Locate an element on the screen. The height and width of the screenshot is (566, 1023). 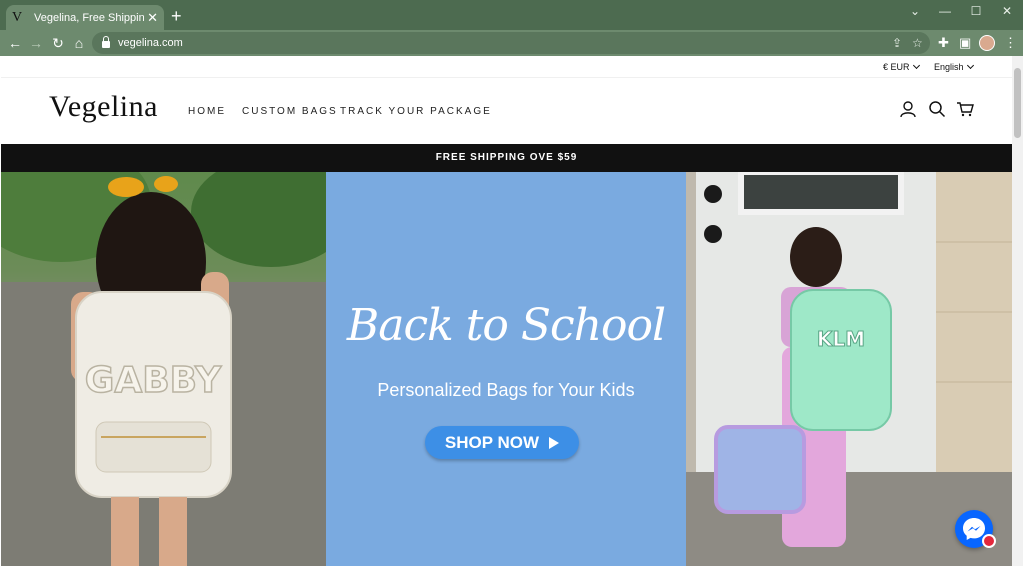
search-icon is located at coordinates (937, 109).